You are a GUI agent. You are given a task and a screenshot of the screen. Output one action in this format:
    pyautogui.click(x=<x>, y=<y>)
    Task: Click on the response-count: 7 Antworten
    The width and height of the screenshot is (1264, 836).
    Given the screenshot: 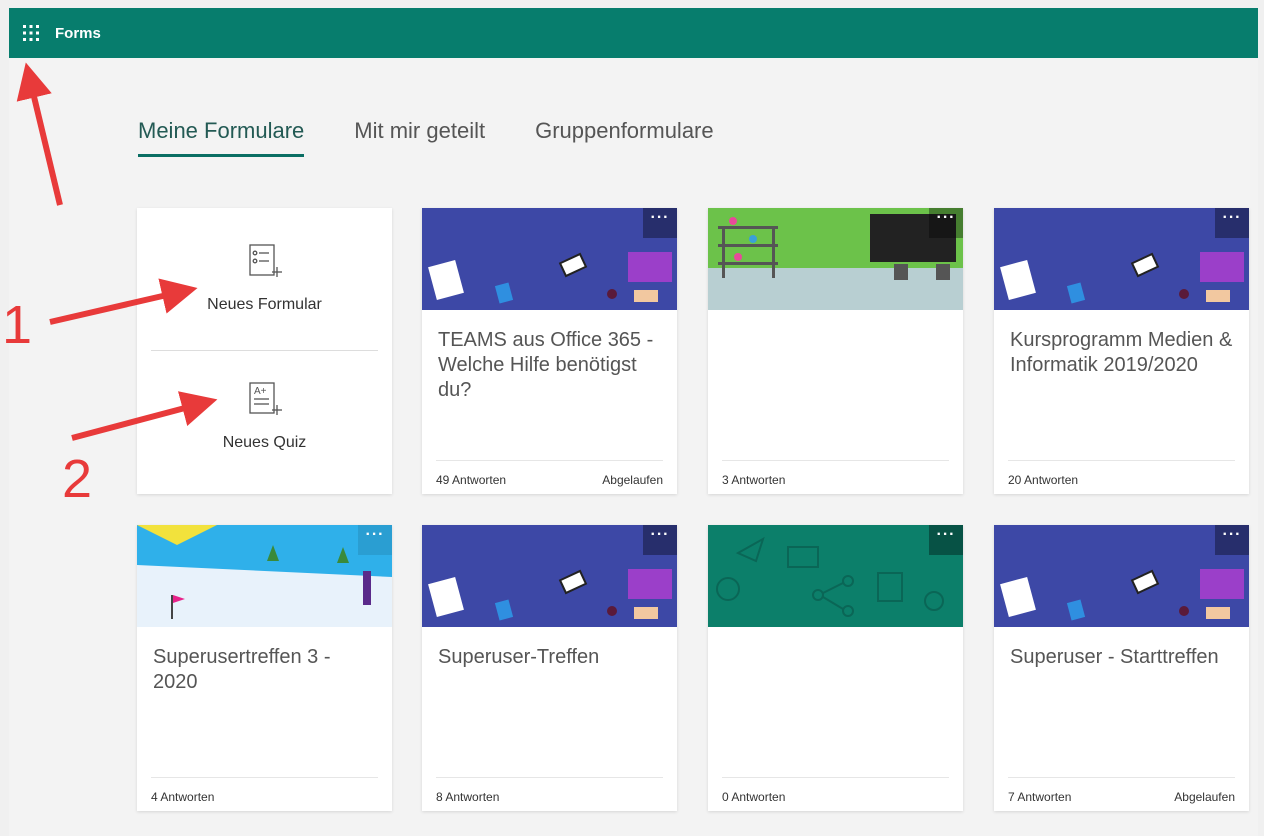 What is the action you would take?
    pyautogui.click(x=1040, y=797)
    